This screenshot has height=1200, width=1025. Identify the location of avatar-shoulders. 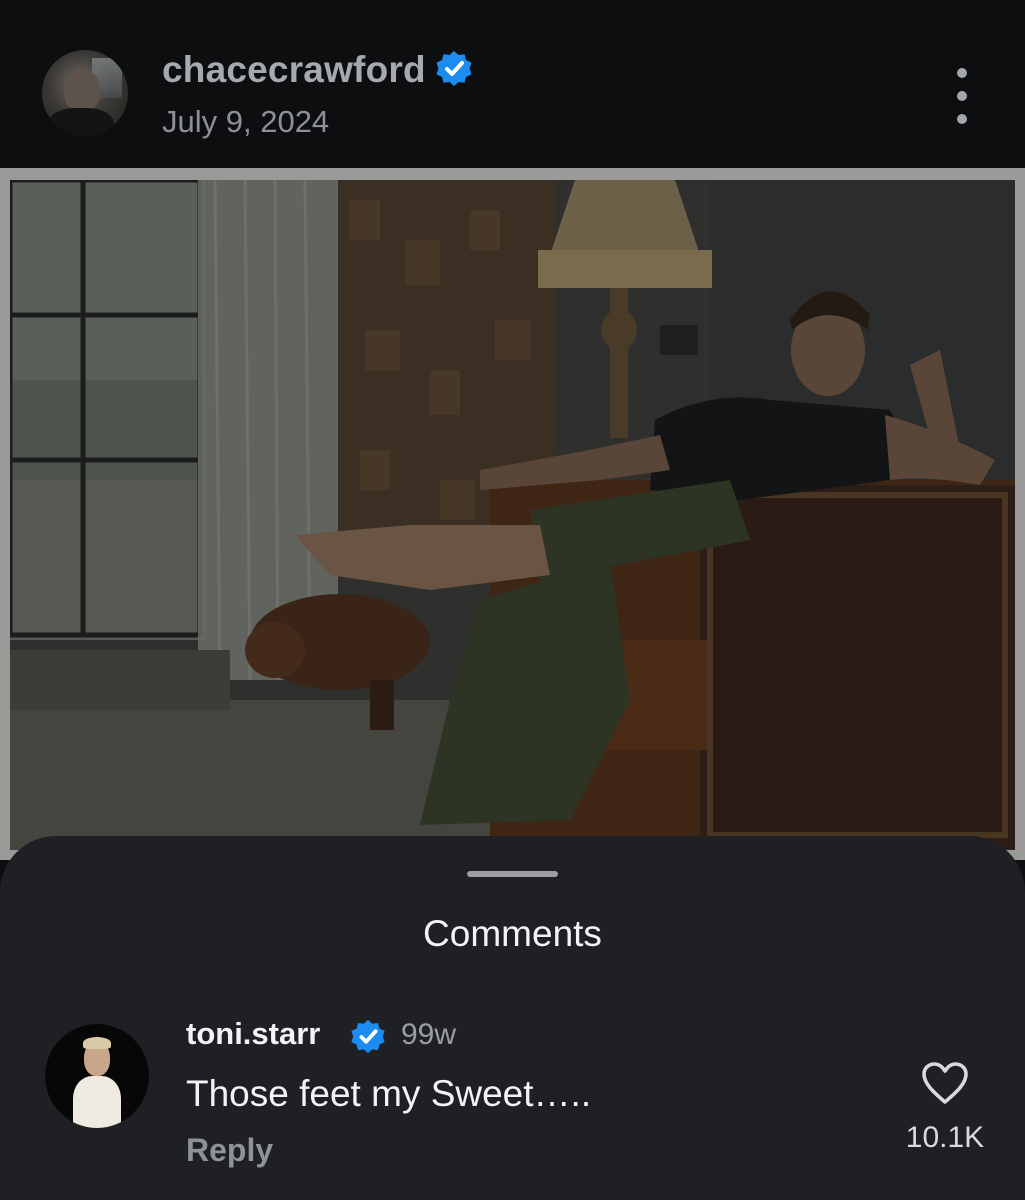
(81, 122).